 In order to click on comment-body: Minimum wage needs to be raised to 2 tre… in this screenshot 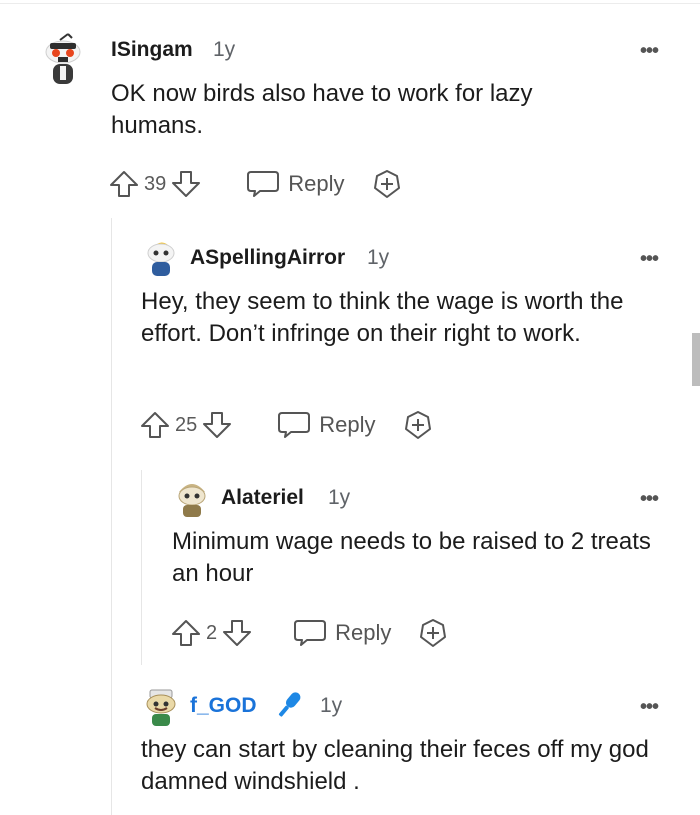, I will do `click(411, 557)`.